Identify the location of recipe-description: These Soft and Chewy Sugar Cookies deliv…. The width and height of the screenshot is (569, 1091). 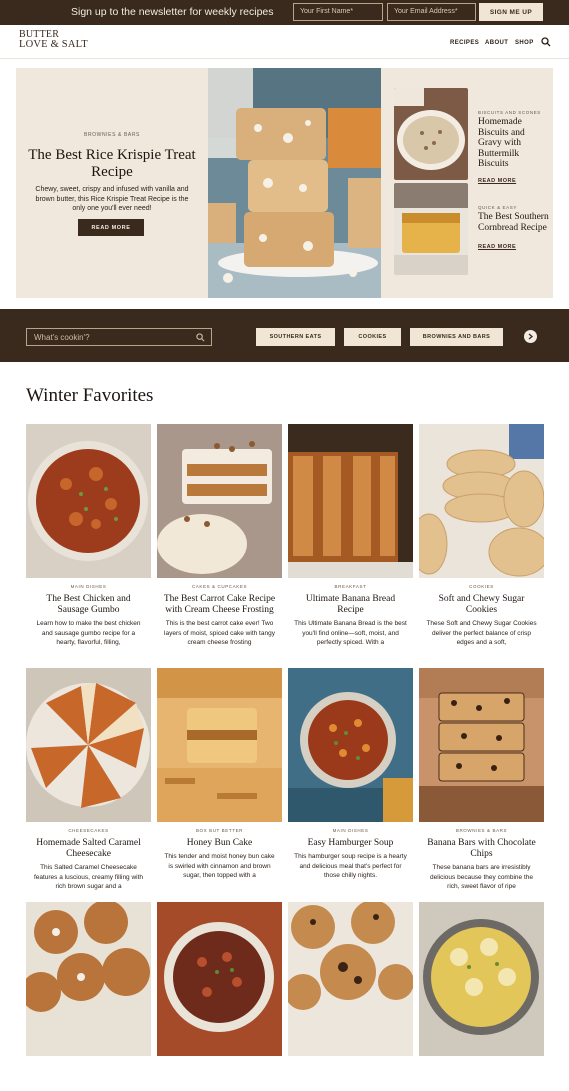
(481, 633).